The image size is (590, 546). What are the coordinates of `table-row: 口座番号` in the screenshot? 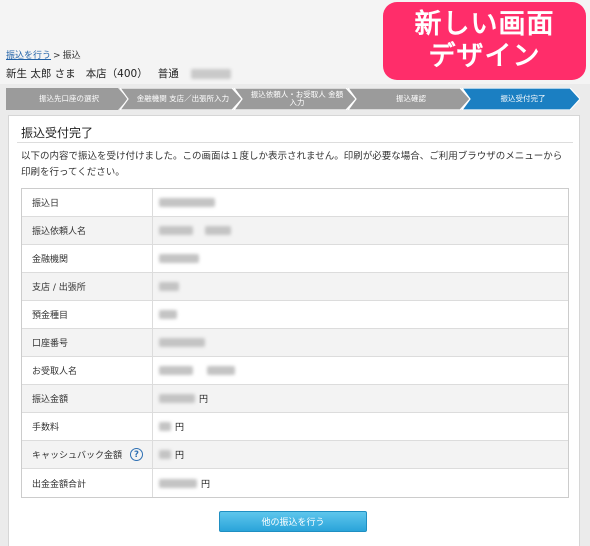 It's located at (295, 343).